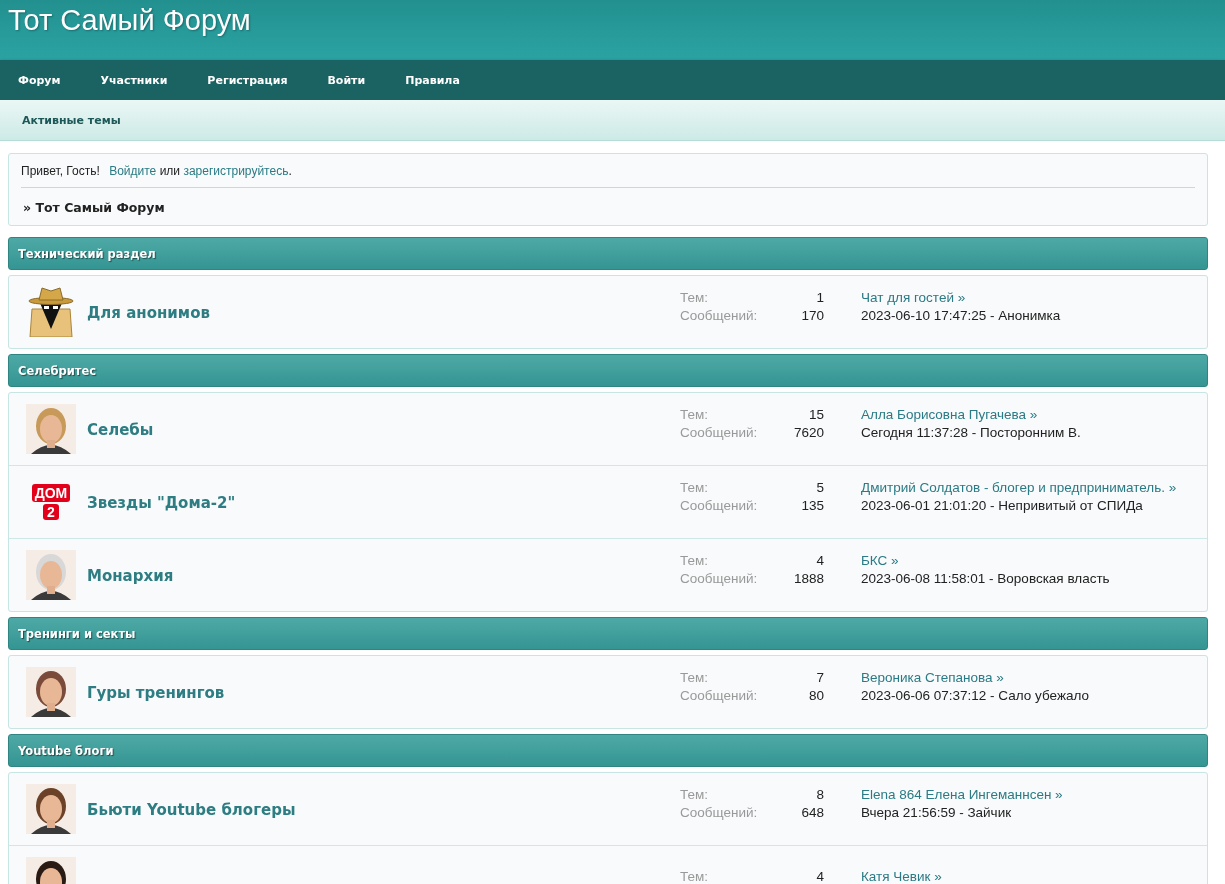 The height and width of the screenshot is (884, 1225). I want to click on category-title: Технический раздел, so click(87, 253).